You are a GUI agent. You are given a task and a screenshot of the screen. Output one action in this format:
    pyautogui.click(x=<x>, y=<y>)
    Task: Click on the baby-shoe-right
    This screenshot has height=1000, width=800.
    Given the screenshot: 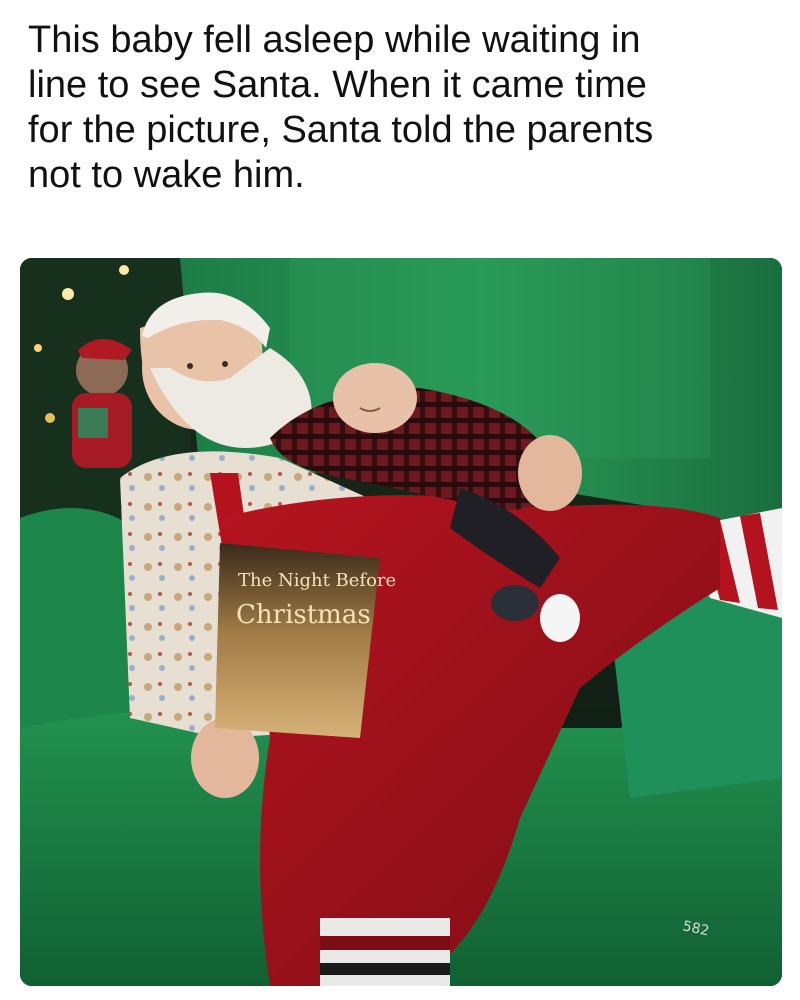 What is the action you would take?
    pyautogui.click(x=560, y=618)
    